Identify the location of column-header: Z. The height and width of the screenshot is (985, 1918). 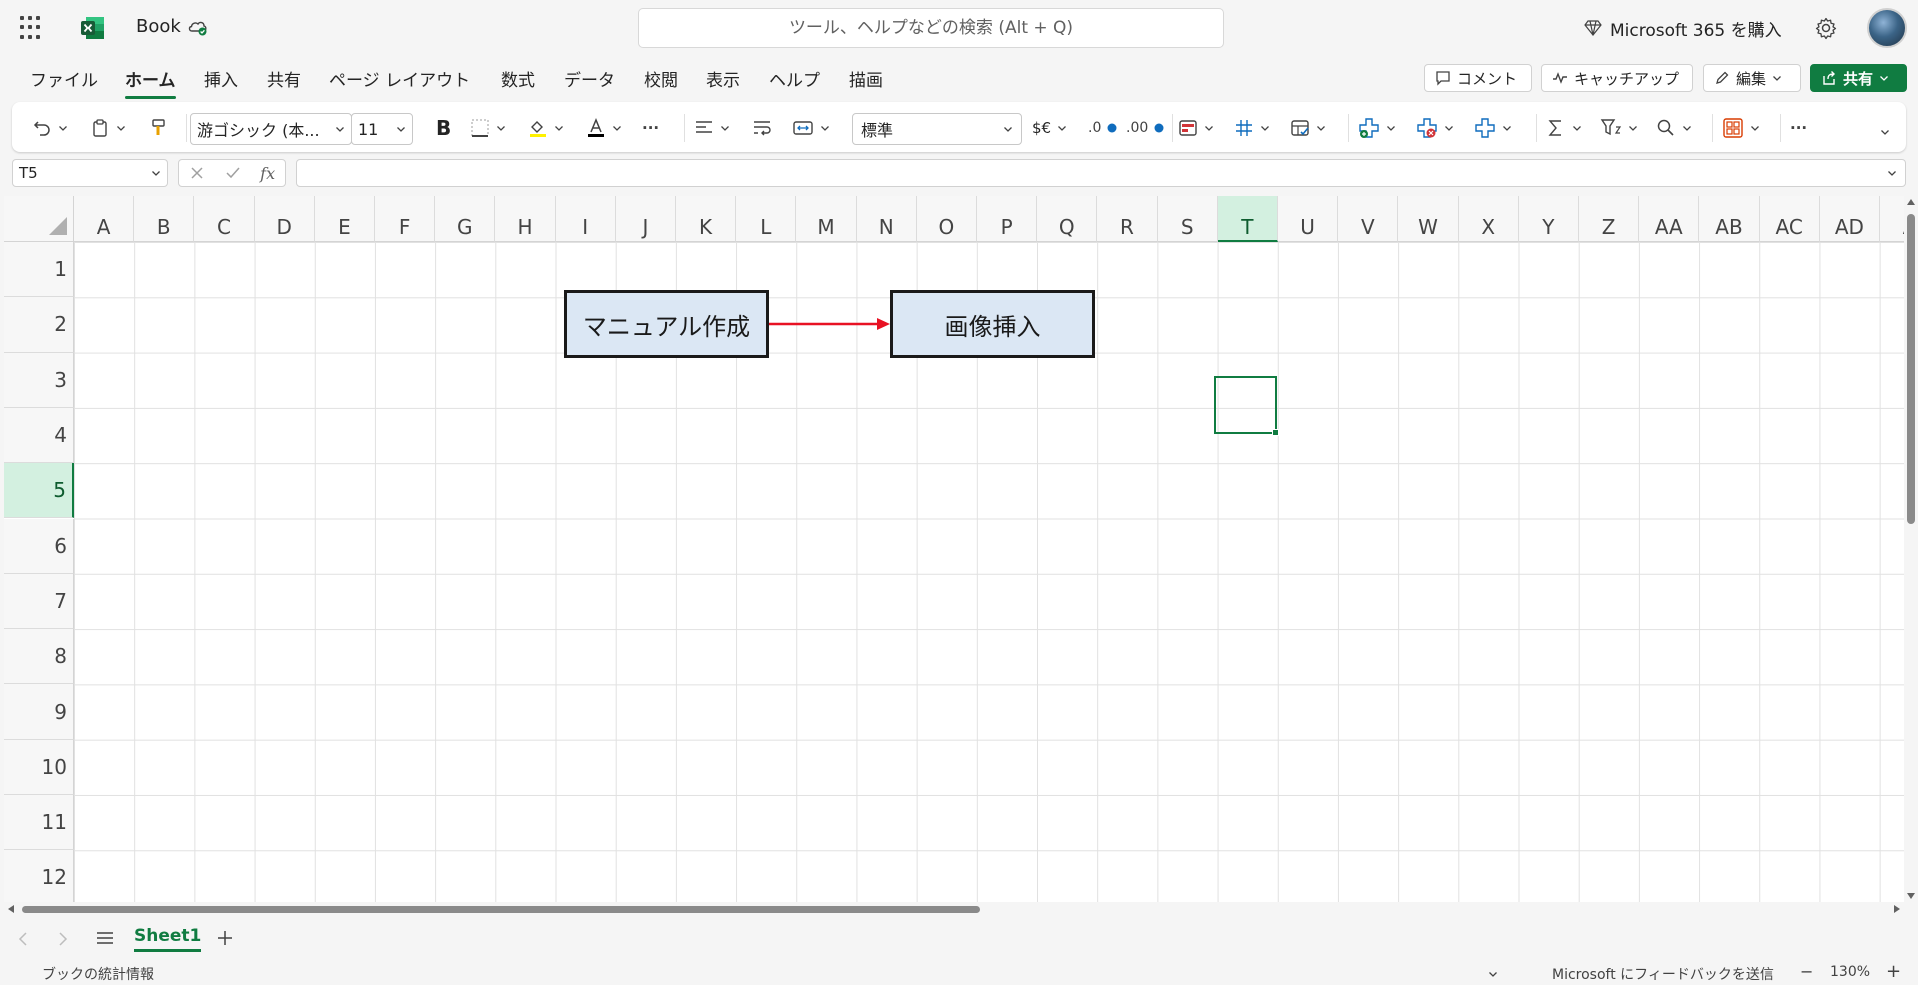
(1609, 219).